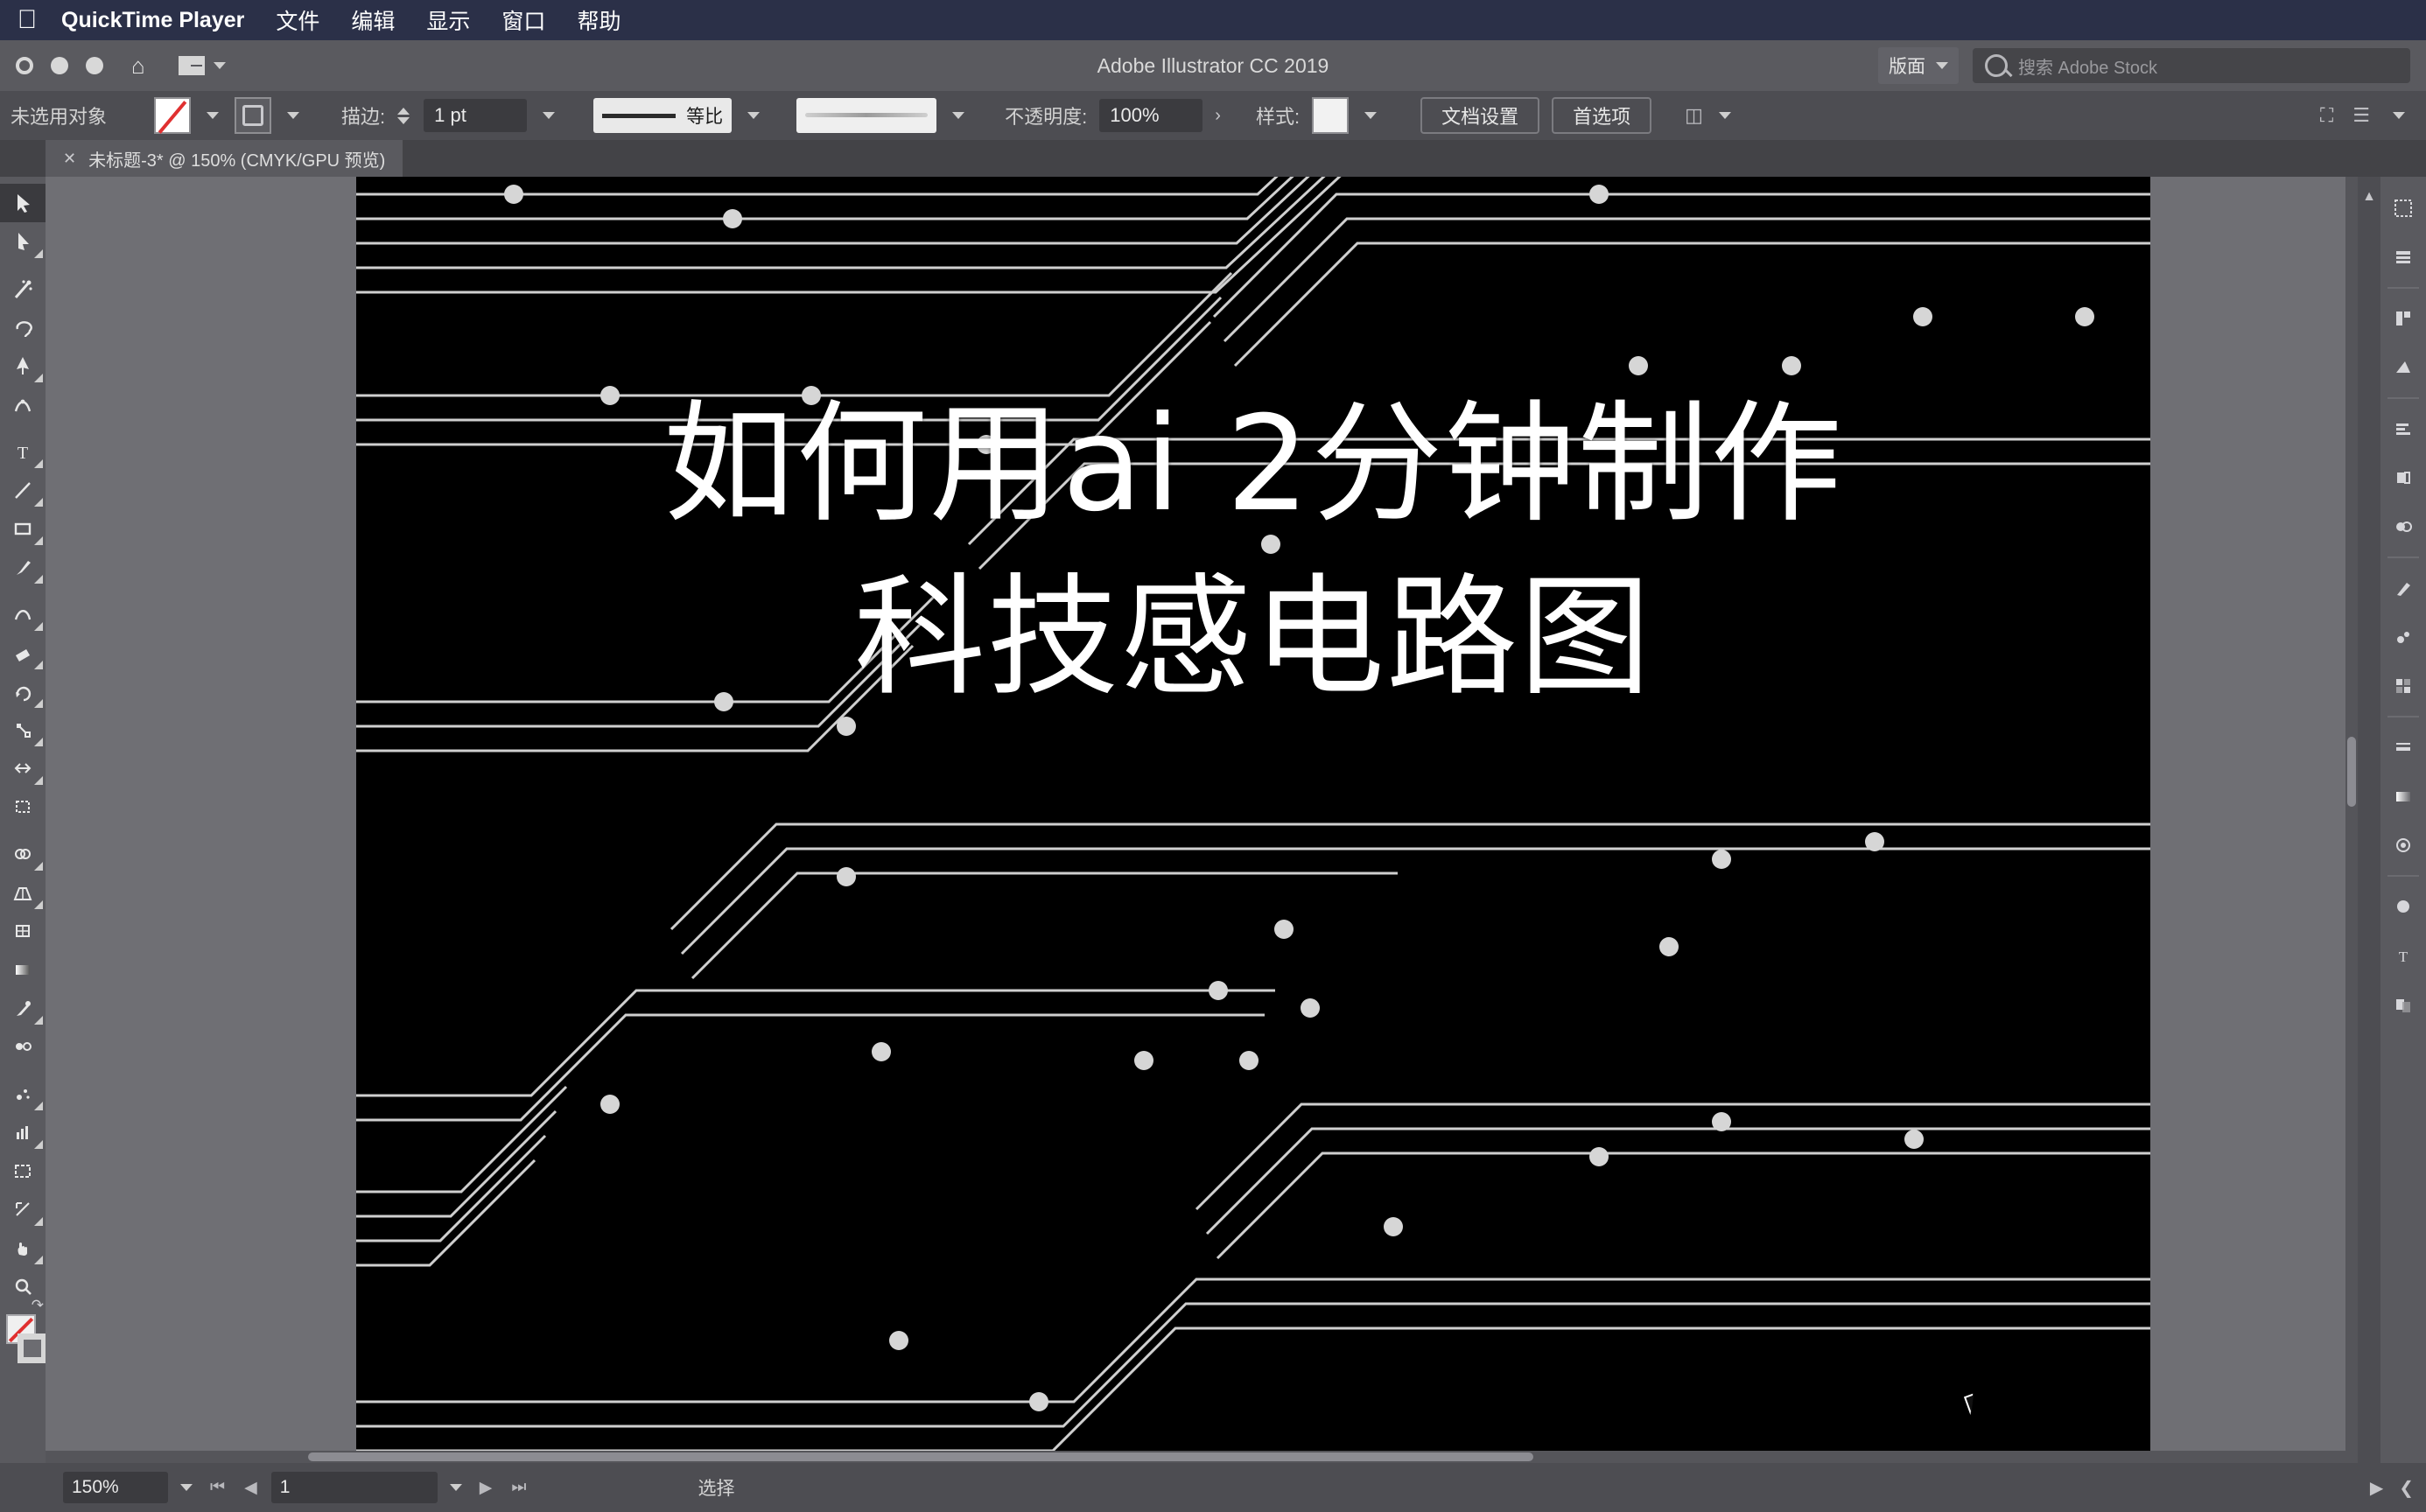 The image size is (2426, 1512). I want to click on brushes-panel-icon, so click(2403, 588).